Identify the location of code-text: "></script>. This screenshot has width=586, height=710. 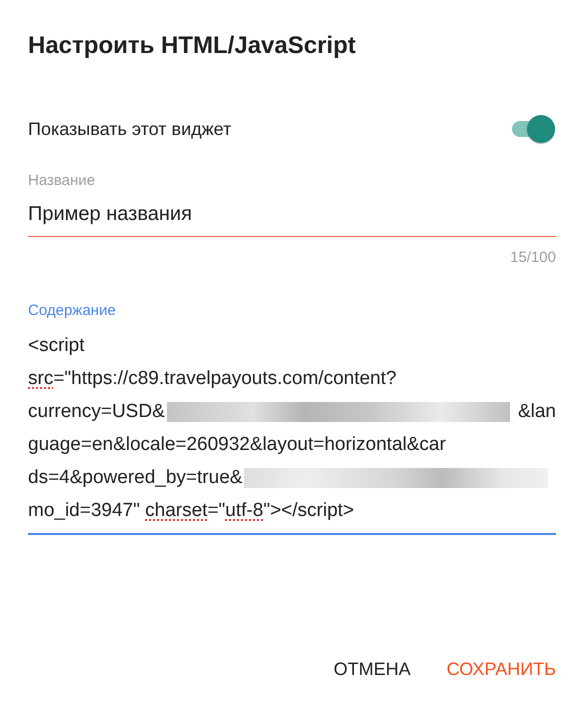
(308, 511).